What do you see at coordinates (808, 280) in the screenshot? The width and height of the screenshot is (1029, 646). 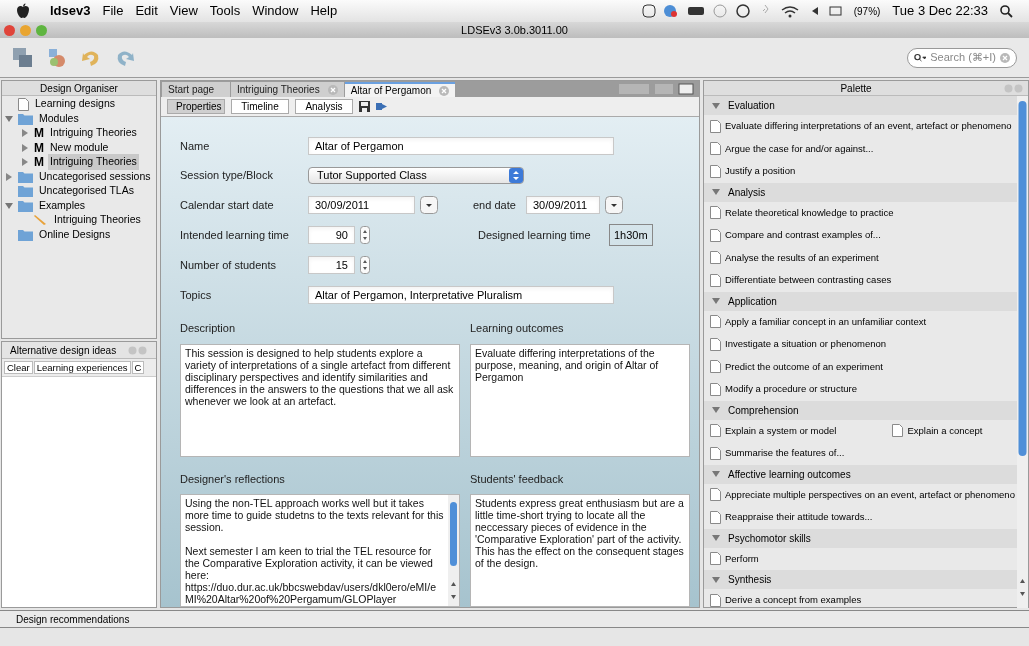 I see `palette-item: Differentiate between contrasting cases` at bounding box center [808, 280].